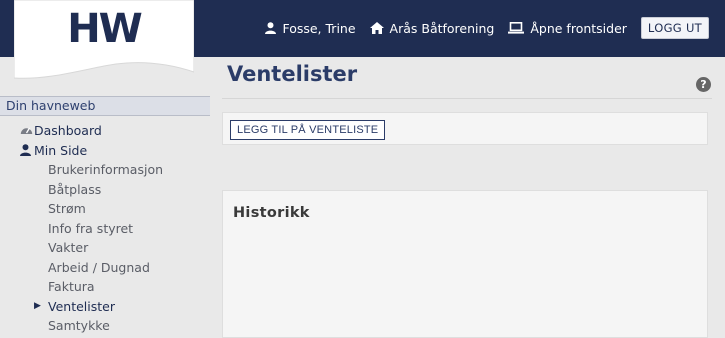 The image size is (725, 338). Describe the element at coordinates (578, 28) in the screenshot. I see `frontpage-label: Åpne frontsider` at that location.